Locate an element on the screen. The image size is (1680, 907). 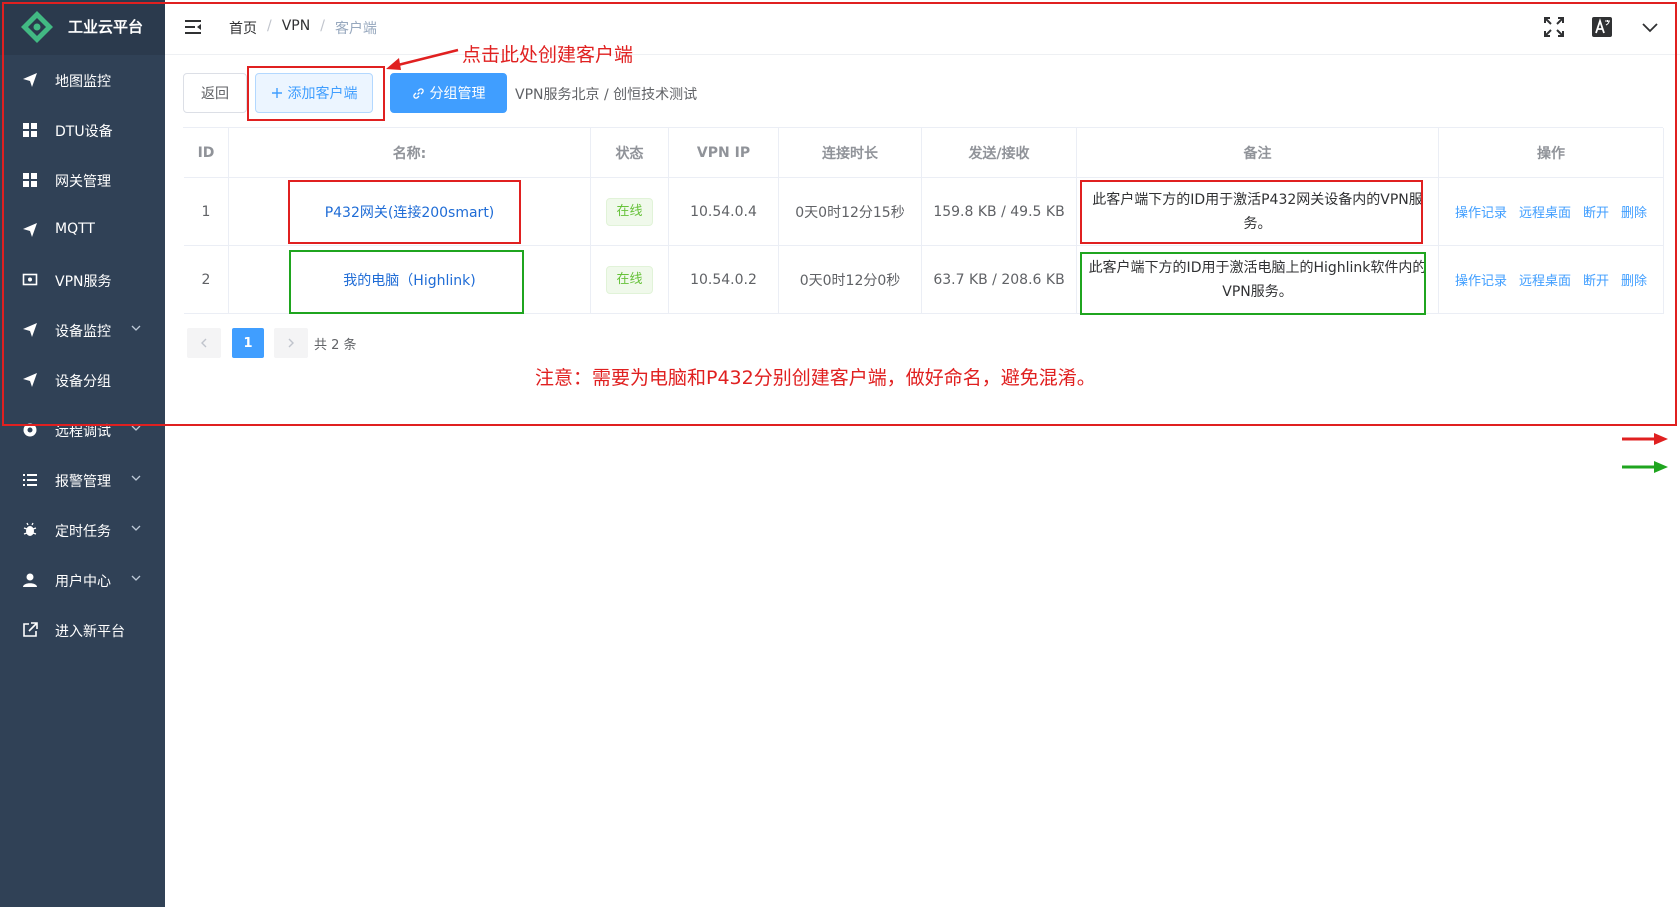
client-name-link: 我的电脑（Highlink) is located at coordinates (409, 280).